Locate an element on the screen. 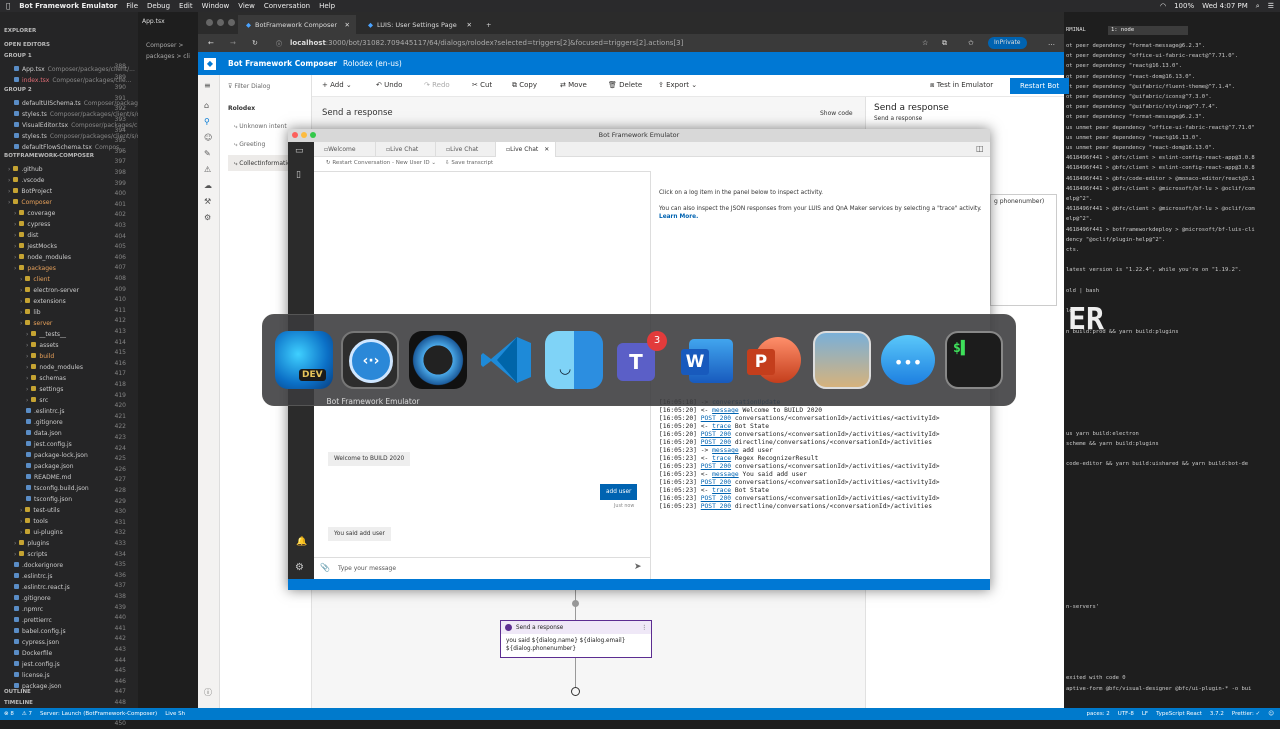 The height and width of the screenshot is (729, 1280). encoding: UTF-8 is located at coordinates (1126, 714).